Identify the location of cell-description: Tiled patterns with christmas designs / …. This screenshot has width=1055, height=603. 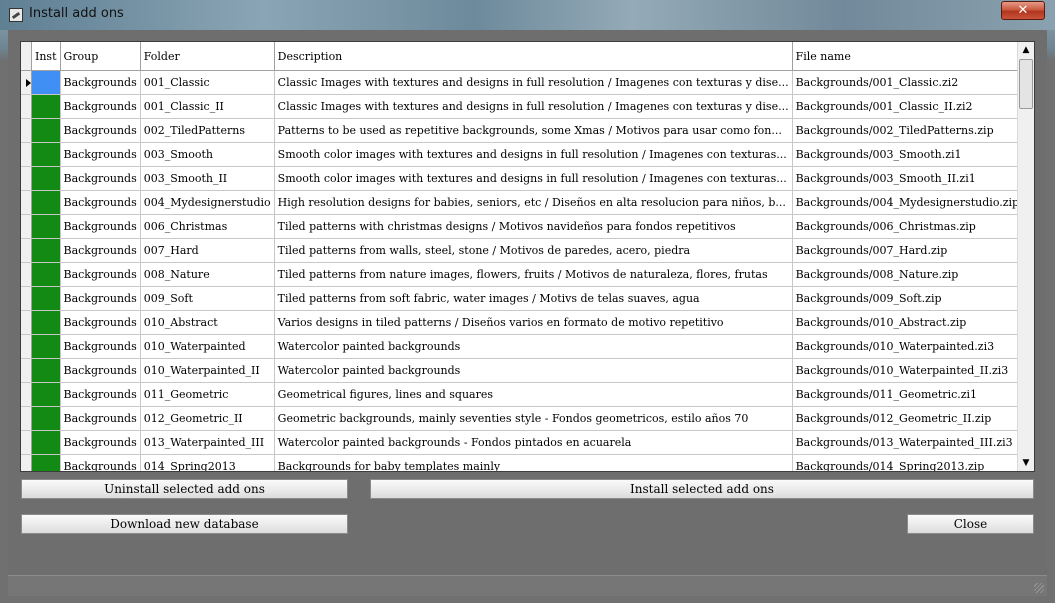
(533, 226).